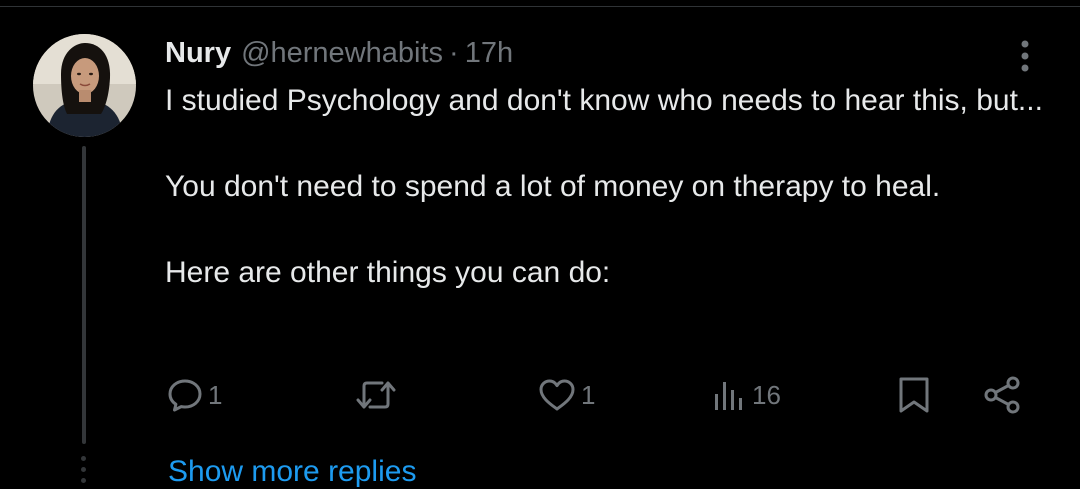 Image resolution: width=1080 pixels, height=489 pixels. I want to click on avatar-image, so click(84, 85).